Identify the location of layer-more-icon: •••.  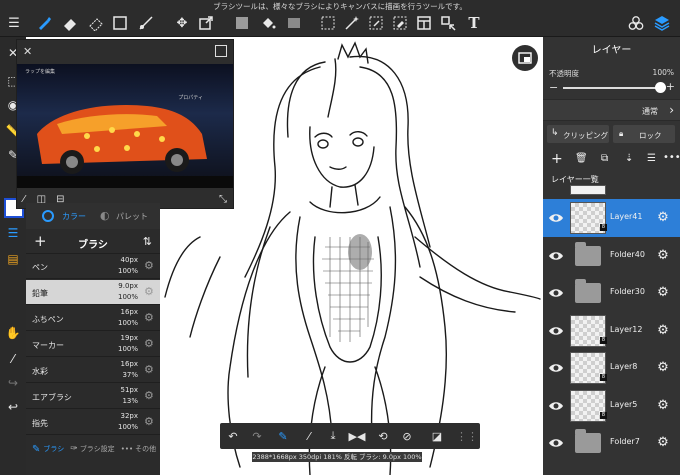
(671, 157).